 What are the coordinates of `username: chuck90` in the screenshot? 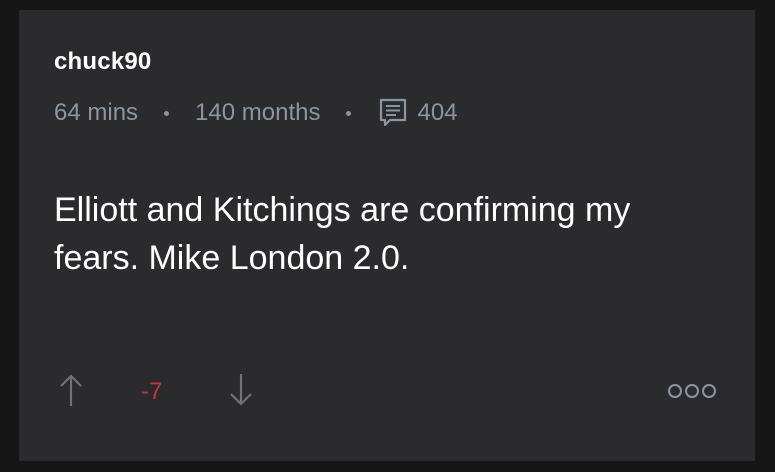 It's located at (102, 62).